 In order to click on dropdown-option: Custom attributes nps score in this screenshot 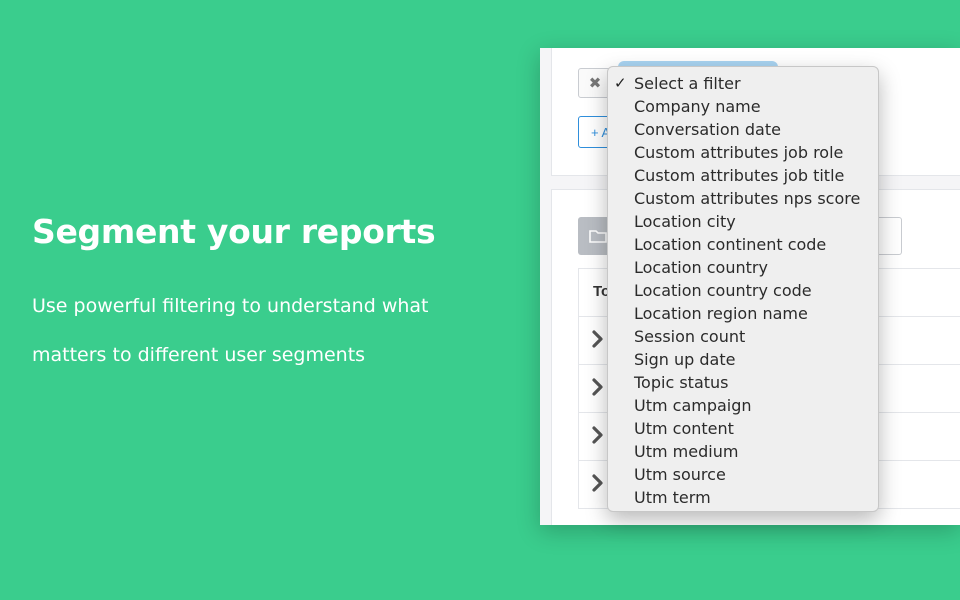, I will do `click(743, 198)`.